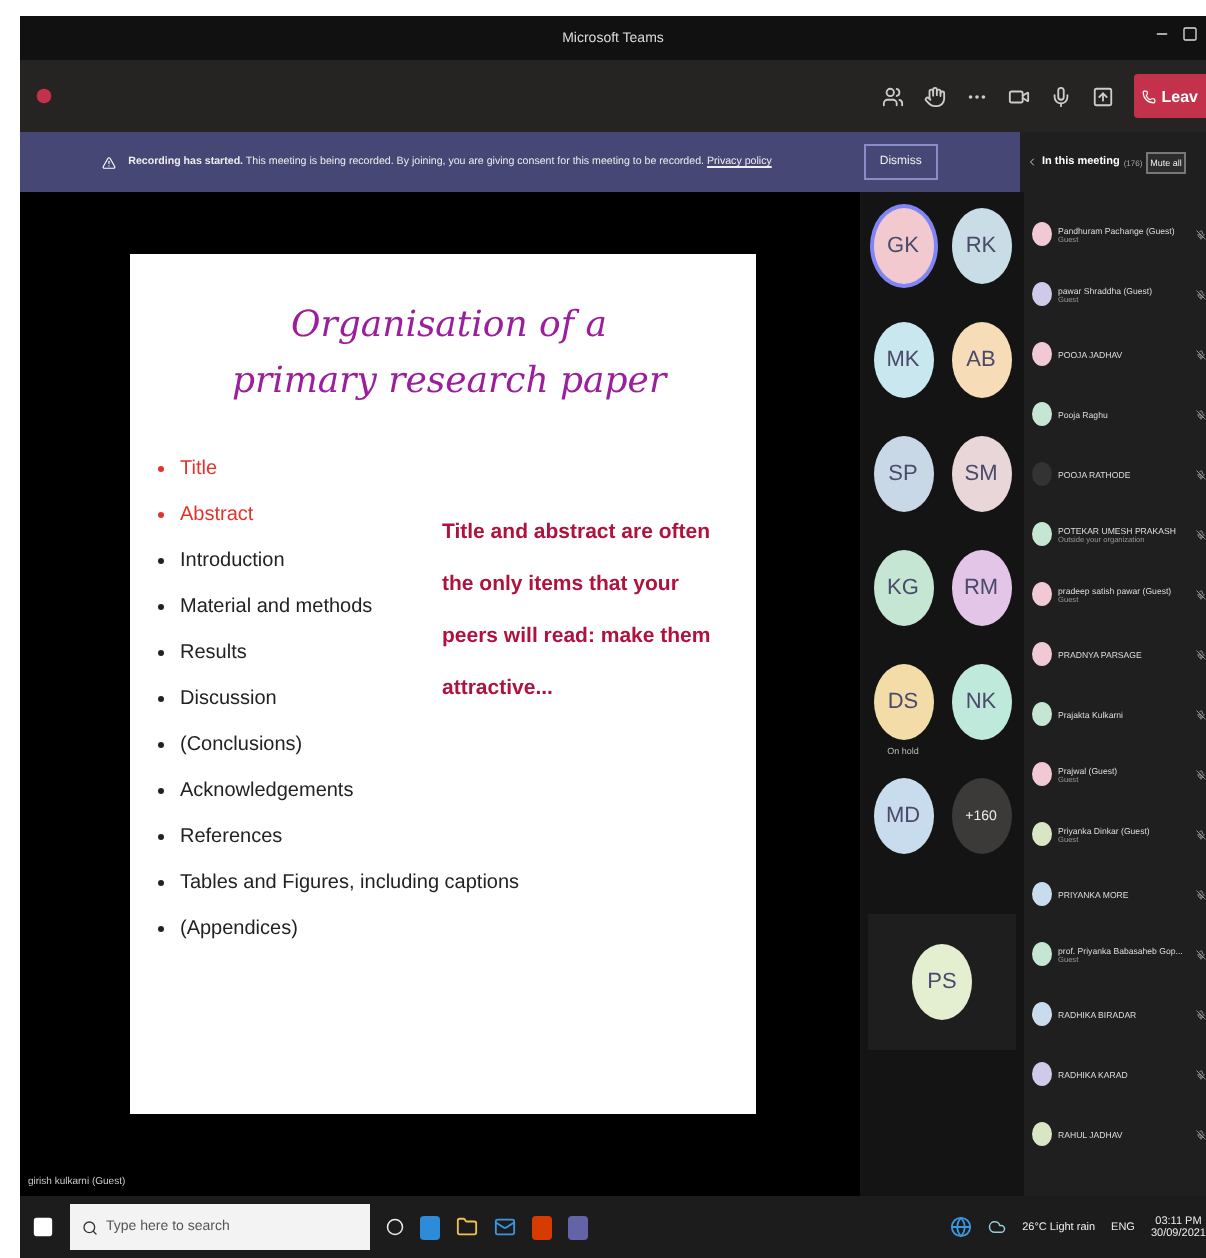  I want to click on recording-icon, so click(44, 96).